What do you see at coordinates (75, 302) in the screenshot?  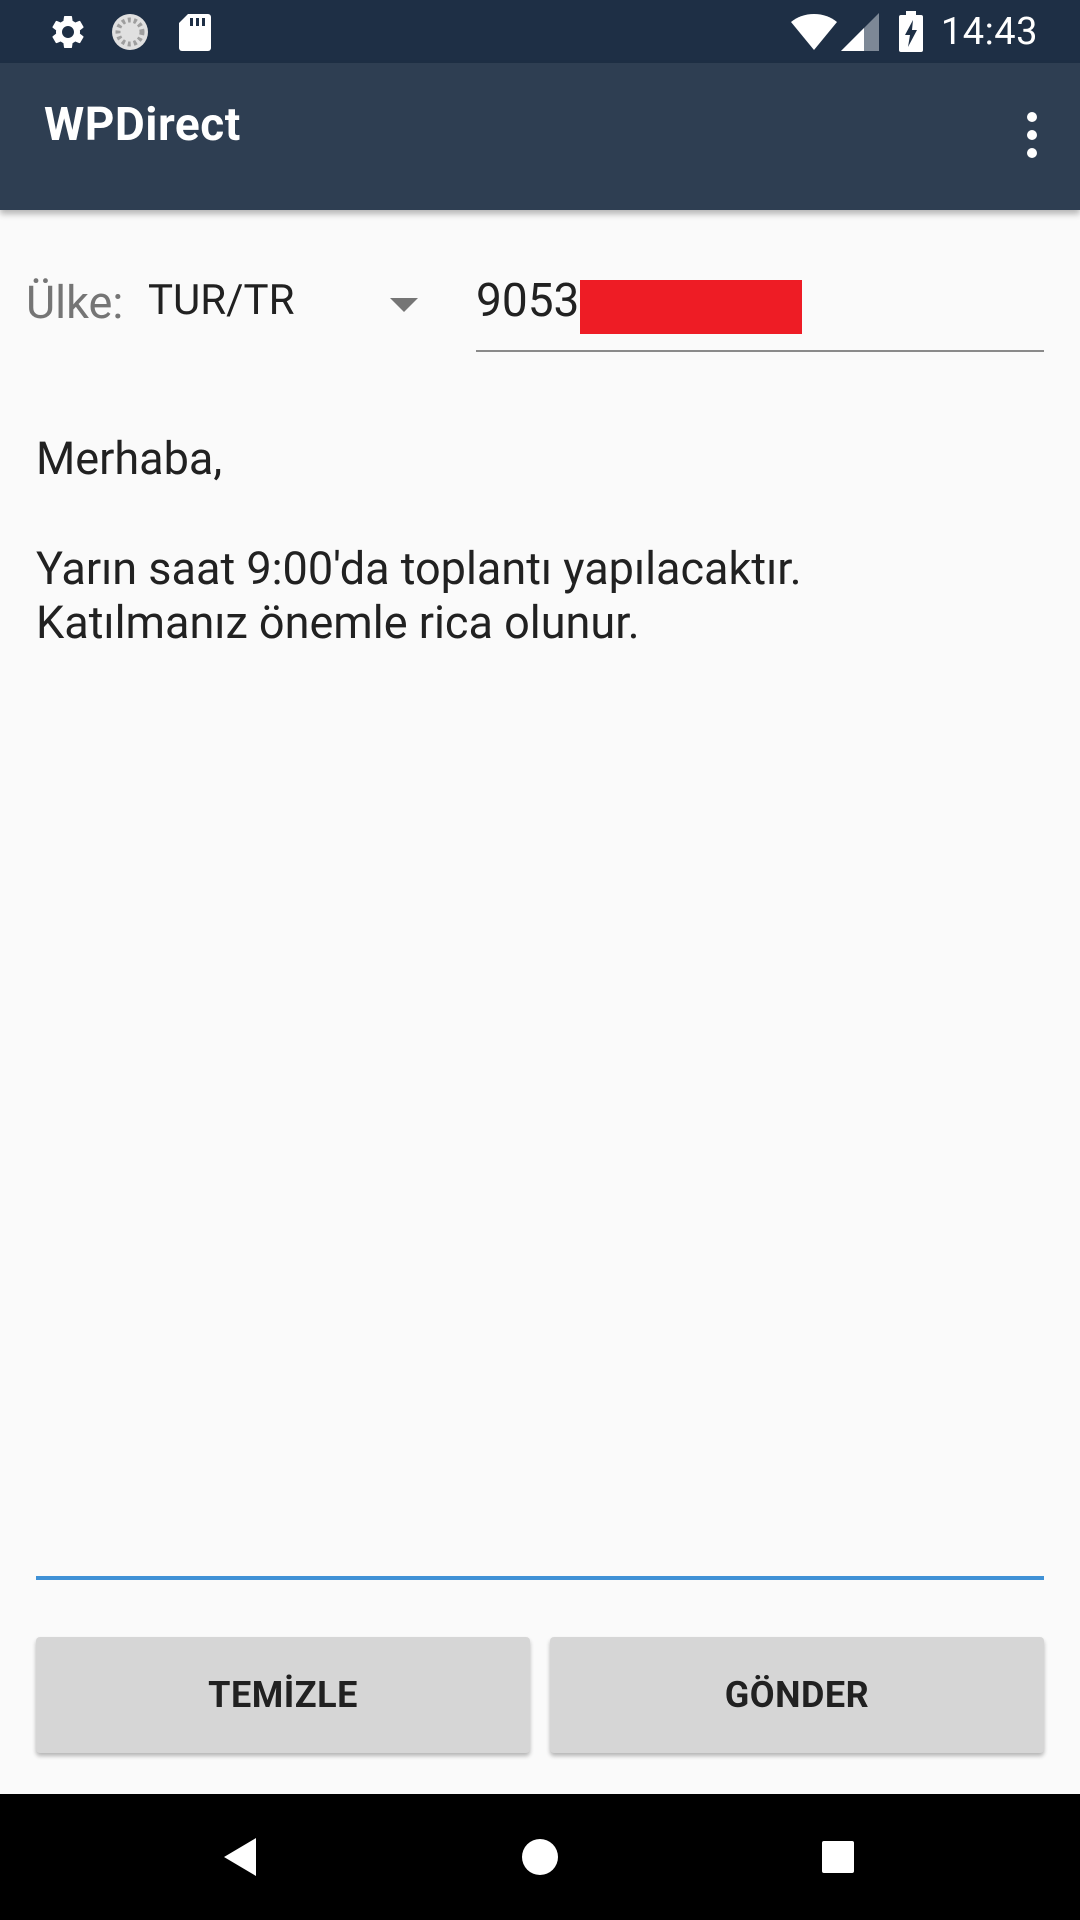 I see `country-label: Ülke:` at bounding box center [75, 302].